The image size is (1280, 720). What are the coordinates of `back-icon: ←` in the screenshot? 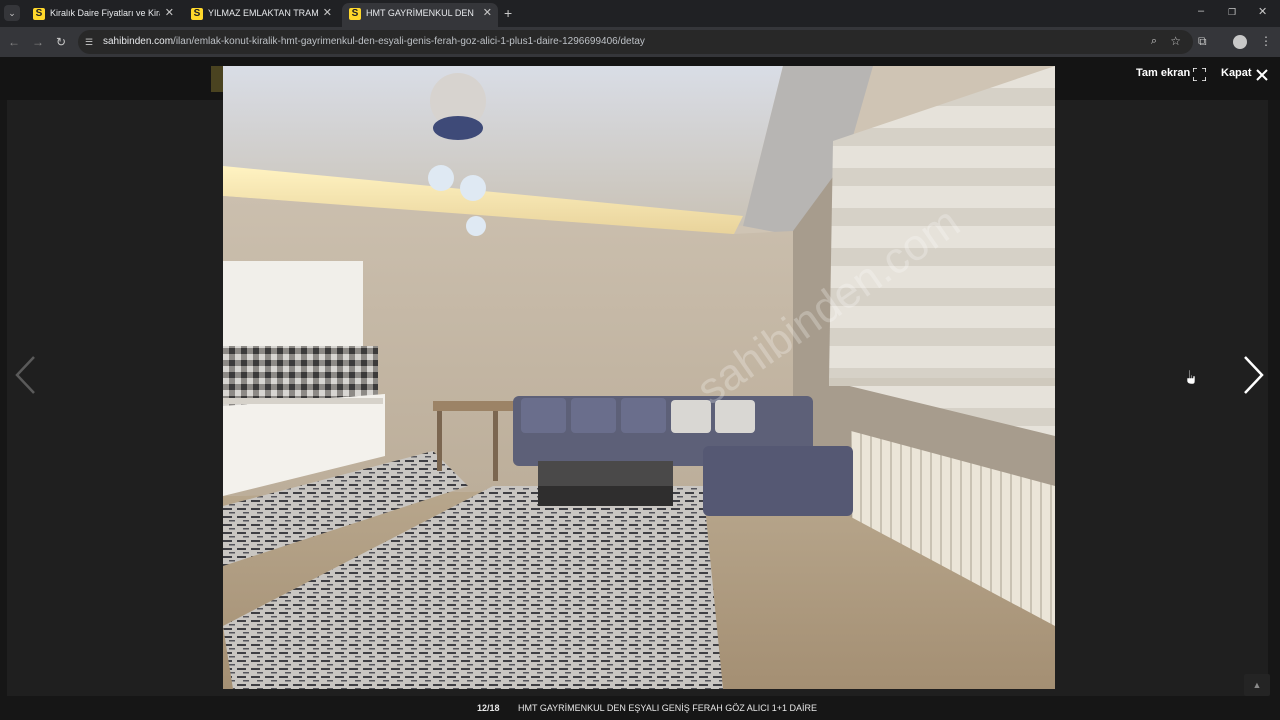 It's located at (14, 42).